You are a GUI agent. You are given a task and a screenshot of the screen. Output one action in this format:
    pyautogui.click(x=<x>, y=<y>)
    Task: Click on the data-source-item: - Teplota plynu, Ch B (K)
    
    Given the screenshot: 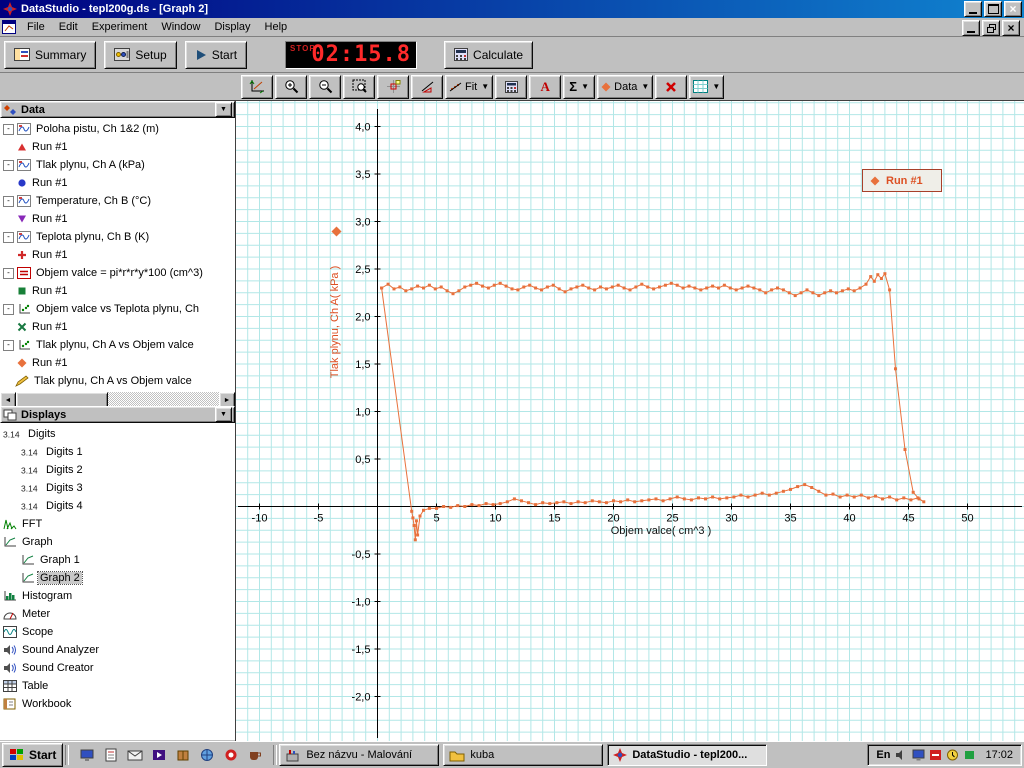 What is the action you would take?
    pyautogui.click(x=117, y=237)
    